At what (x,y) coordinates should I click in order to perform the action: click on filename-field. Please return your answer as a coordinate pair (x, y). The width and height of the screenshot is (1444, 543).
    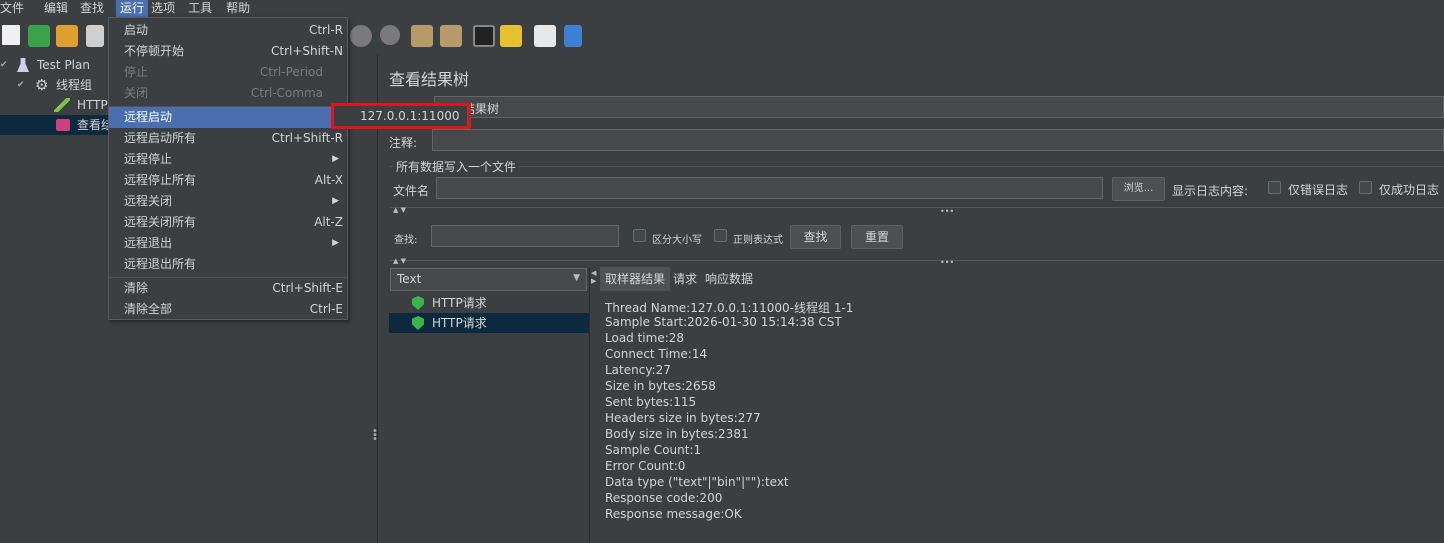
    Looking at the image, I should click on (769, 188).